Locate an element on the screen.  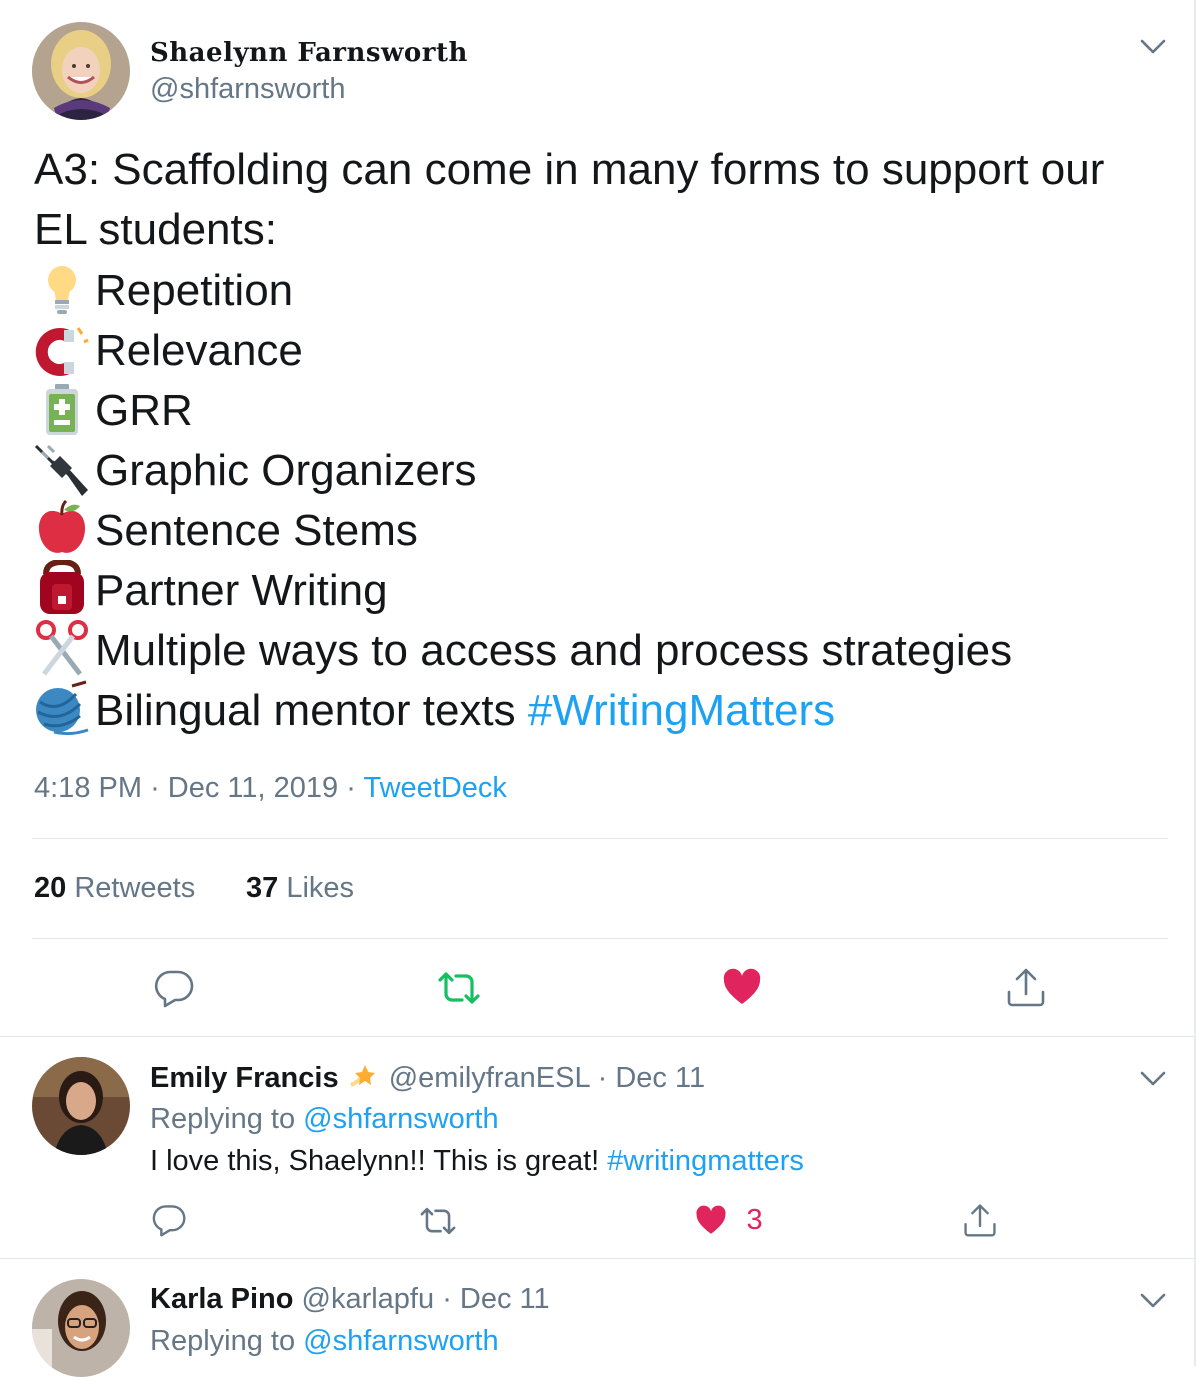
reply-header: Emily Francis @emilyfranESL · Dec 11 is located at coordinates (427, 1080).